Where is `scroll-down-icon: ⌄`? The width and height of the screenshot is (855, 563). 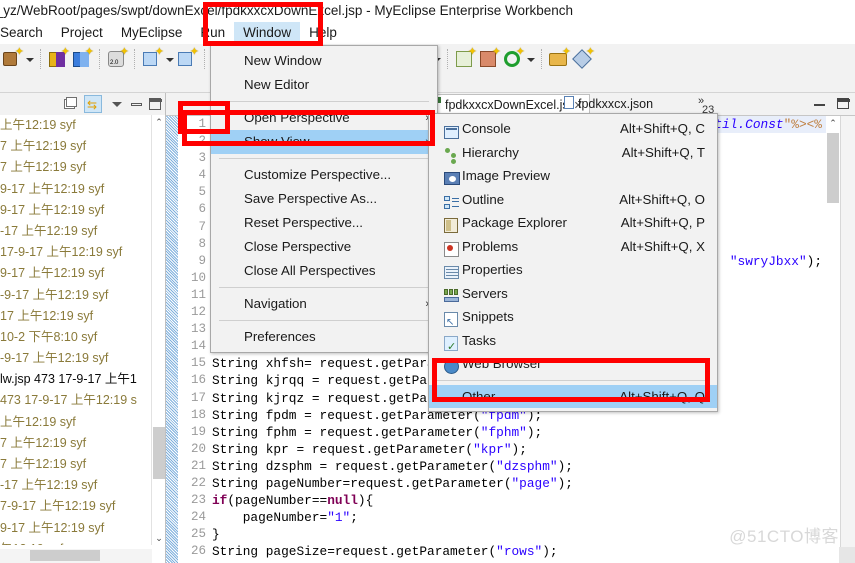
scroll-down-icon: ⌄ is located at coordinates (158, 538).